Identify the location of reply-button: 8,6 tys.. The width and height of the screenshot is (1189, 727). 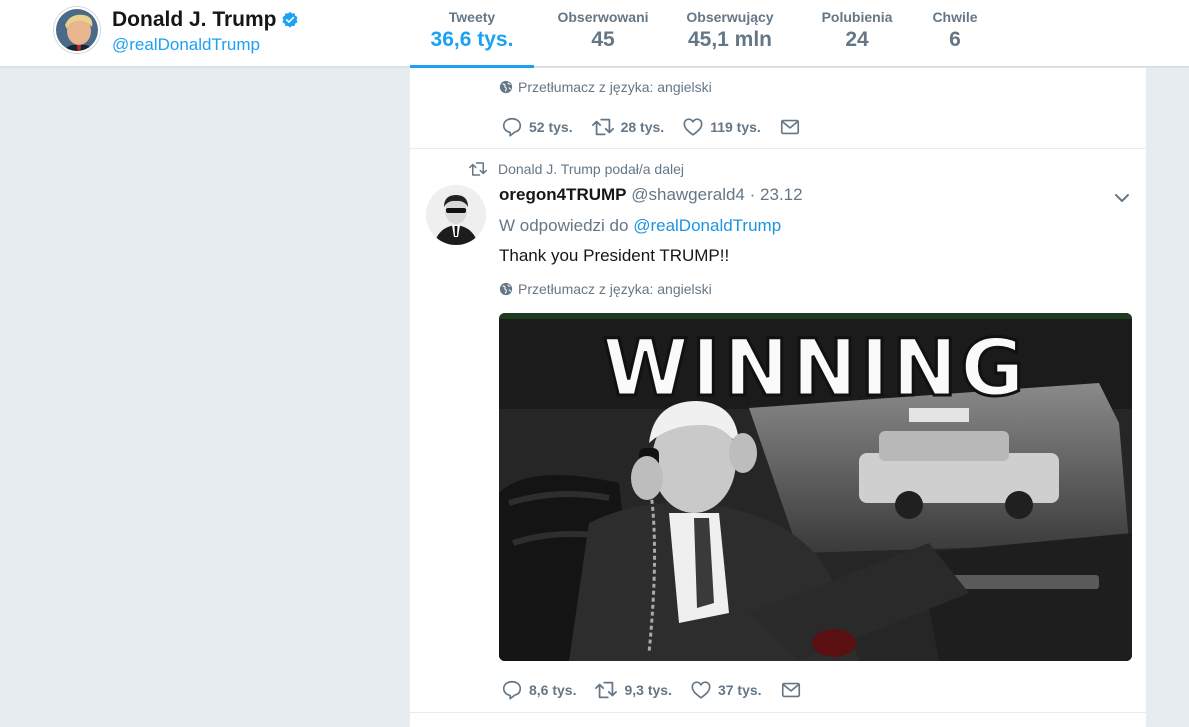
(538, 690).